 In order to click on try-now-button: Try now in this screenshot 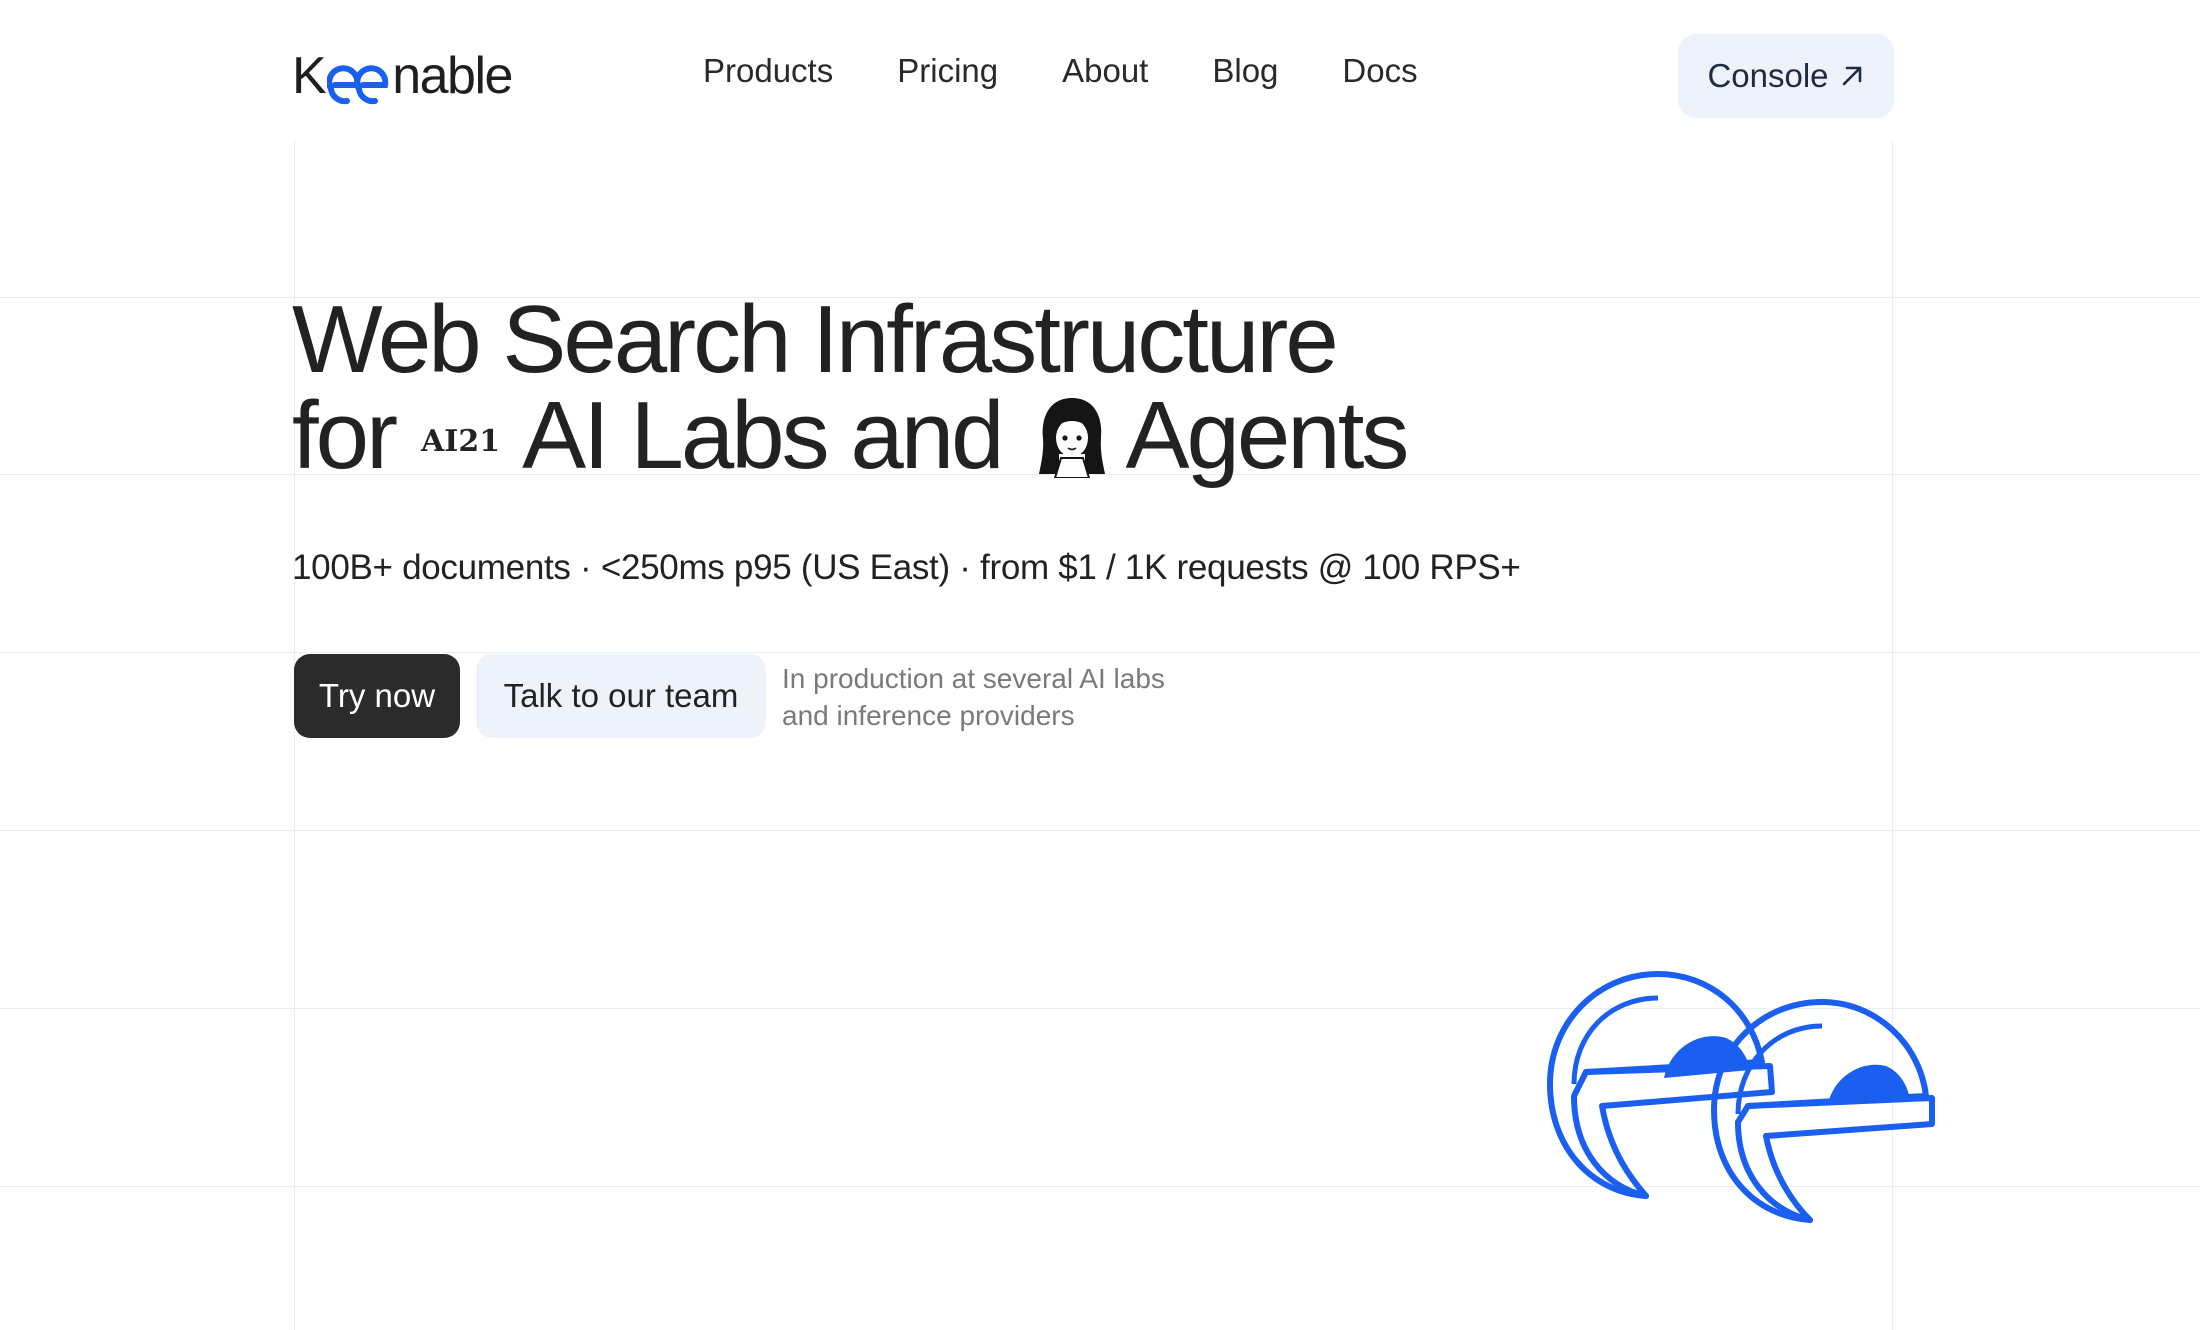, I will do `click(377, 696)`.